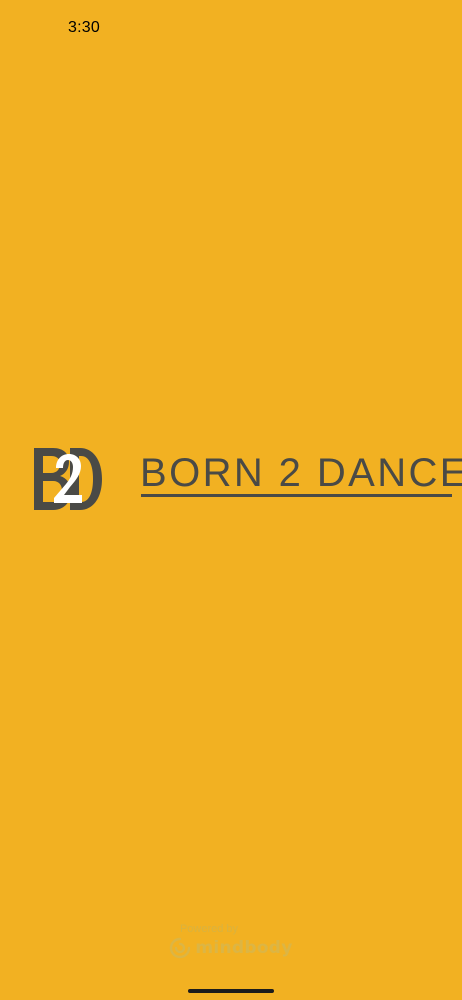  What do you see at coordinates (68, 479) in the screenshot?
I see `b2d-monogram-logo` at bounding box center [68, 479].